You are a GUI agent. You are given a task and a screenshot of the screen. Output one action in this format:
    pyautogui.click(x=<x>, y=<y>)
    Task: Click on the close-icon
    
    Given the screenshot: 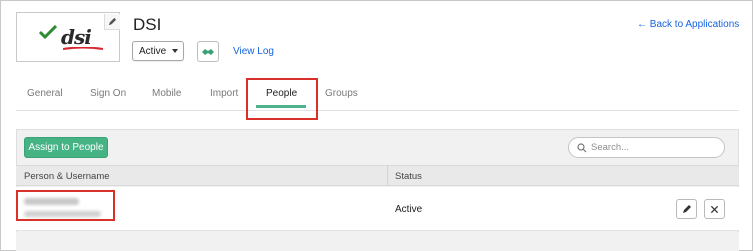 What is the action you would take?
    pyautogui.click(x=714, y=209)
    